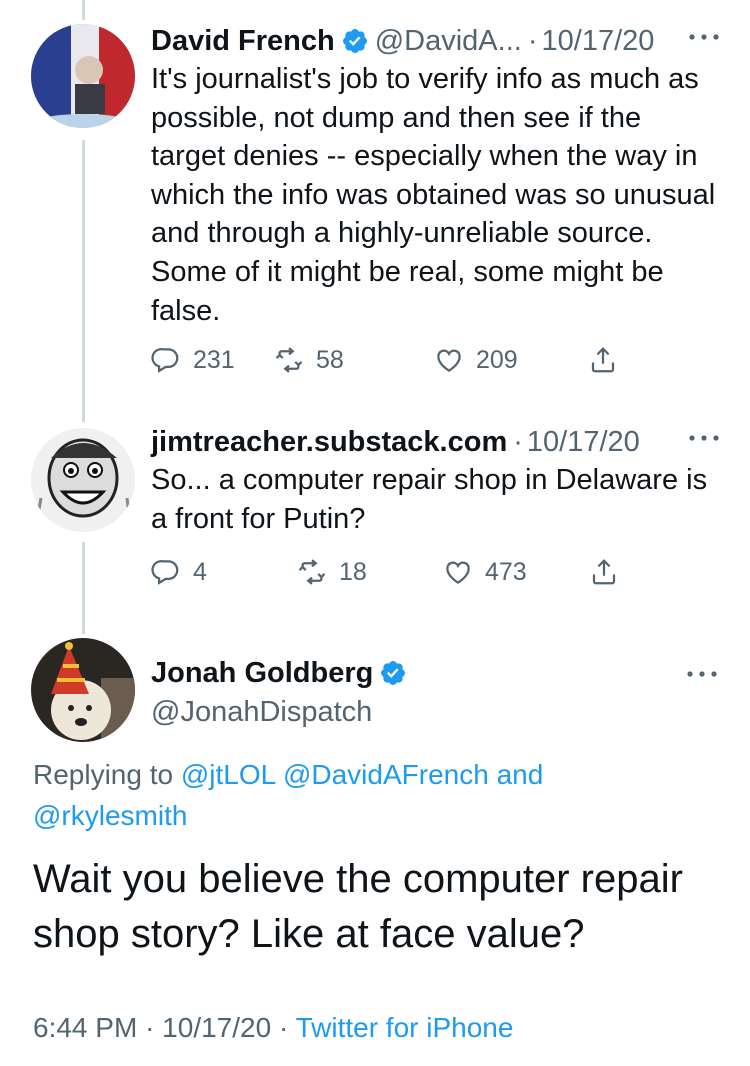  Describe the element at coordinates (330, 359) in the screenshot. I see `retweet-count: 58` at that location.